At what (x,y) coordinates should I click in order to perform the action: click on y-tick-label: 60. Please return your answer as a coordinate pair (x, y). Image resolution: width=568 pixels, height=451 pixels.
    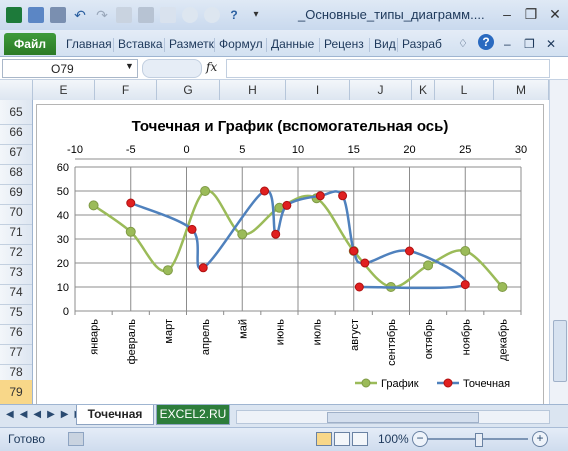
    Looking at the image, I should click on (63, 168).